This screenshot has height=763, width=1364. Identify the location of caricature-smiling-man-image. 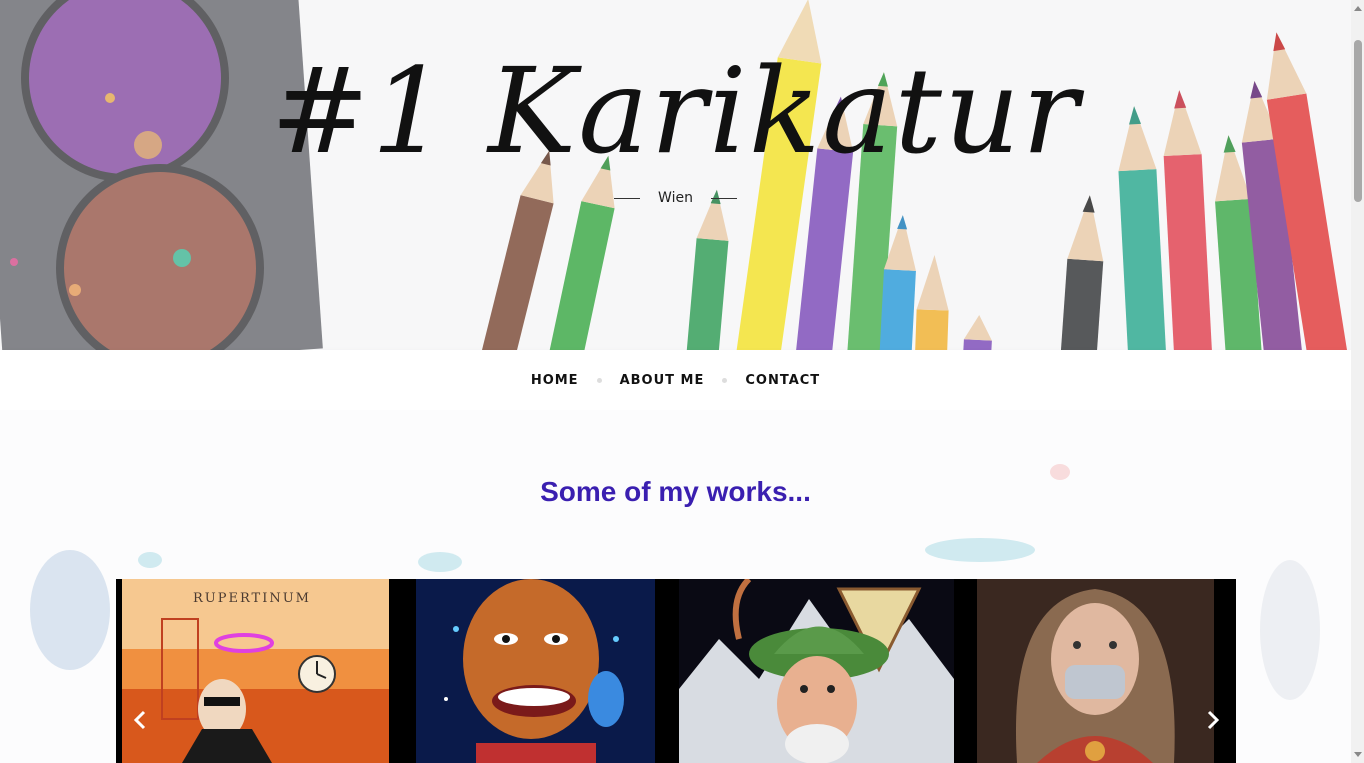
(535, 671).